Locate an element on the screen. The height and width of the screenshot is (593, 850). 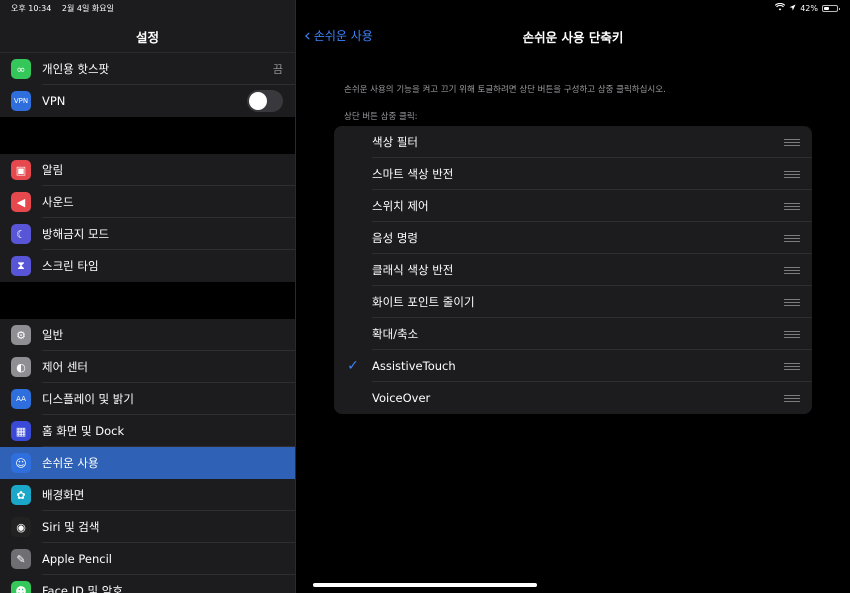
sidebar-item: ◐ 제어 센터 is located at coordinates (147, 367).